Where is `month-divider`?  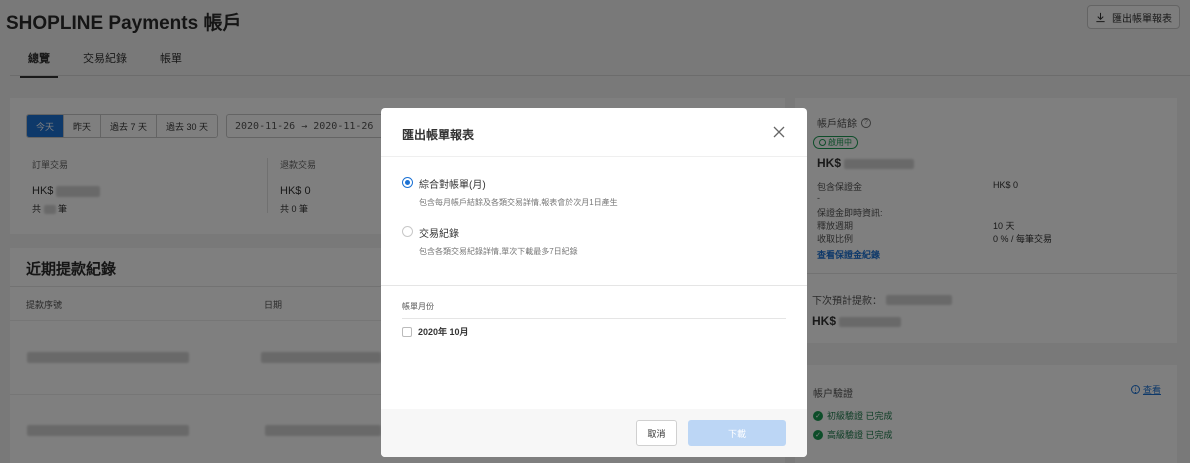 month-divider is located at coordinates (594, 318).